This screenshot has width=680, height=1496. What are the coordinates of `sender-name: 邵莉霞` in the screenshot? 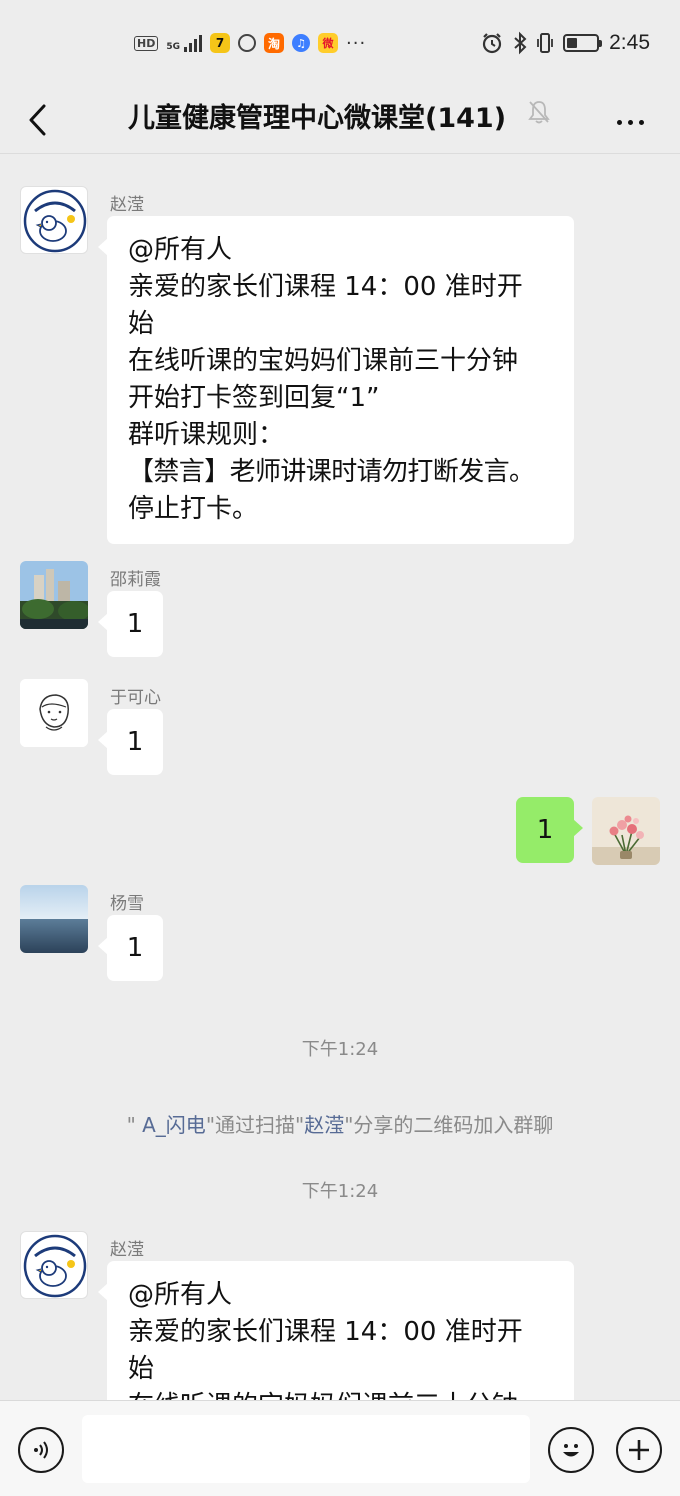 It's located at (135, 580).